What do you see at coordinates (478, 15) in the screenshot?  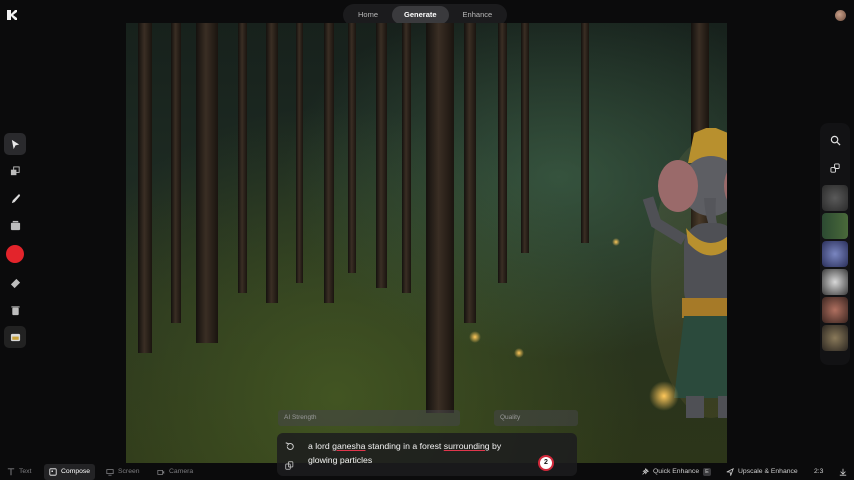 I see `tab-enhance: Enhance` at bounding box center [478, 15].